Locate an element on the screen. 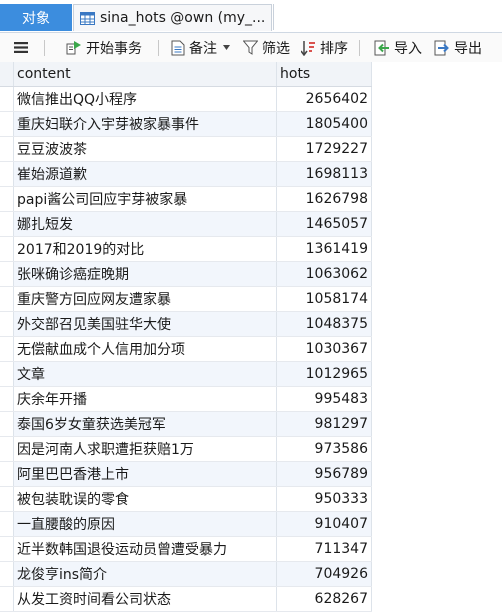 The width and height of the screenshot is (502, 612). cell-content: 泰国6岁女童获选美冠军 is located at coordinates (145, 424).